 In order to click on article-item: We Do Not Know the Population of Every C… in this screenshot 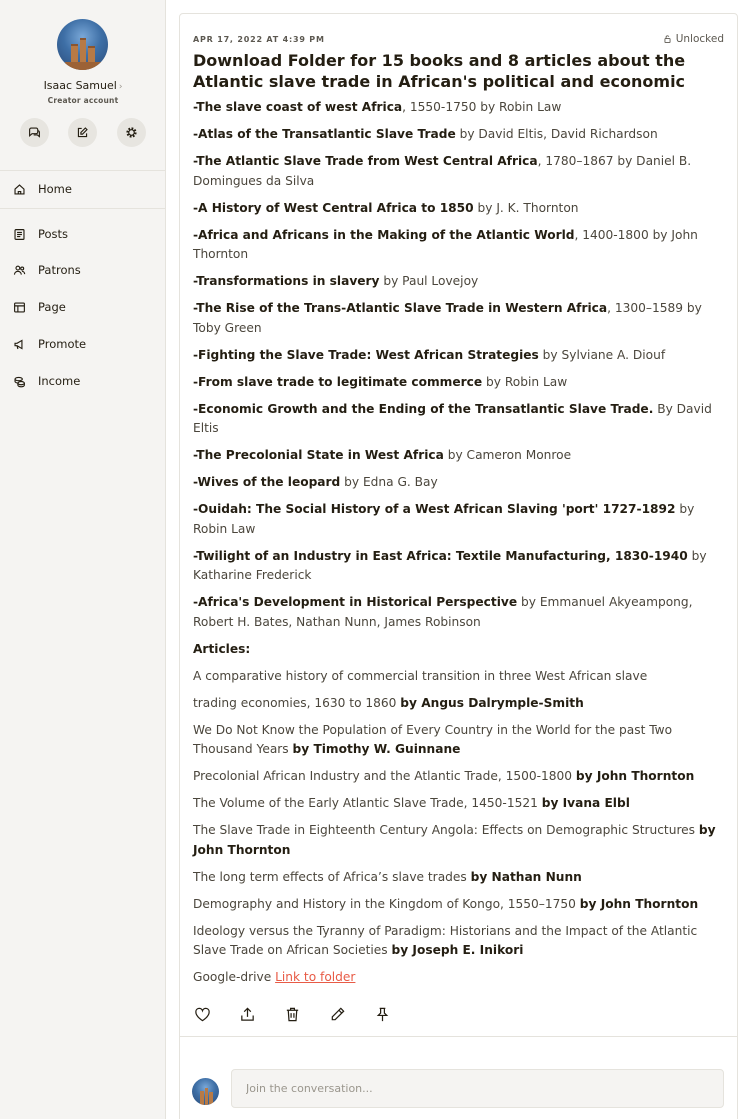, I will do `click(460, 740)`.